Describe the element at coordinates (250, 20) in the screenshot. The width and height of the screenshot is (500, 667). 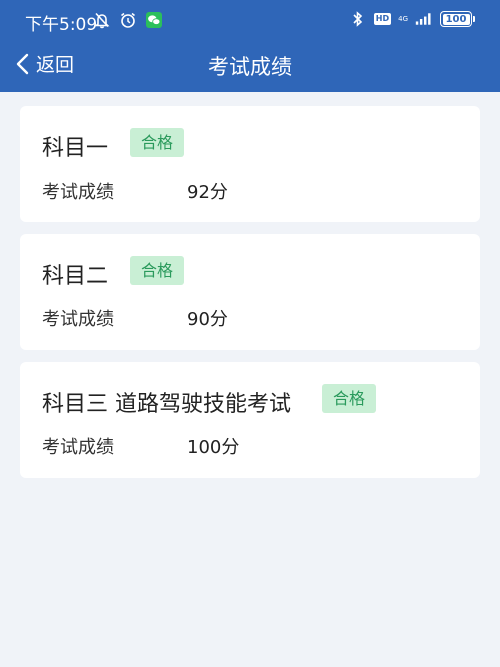
I see `status-bar: 下午5:09 HD 4G 100` at that location.